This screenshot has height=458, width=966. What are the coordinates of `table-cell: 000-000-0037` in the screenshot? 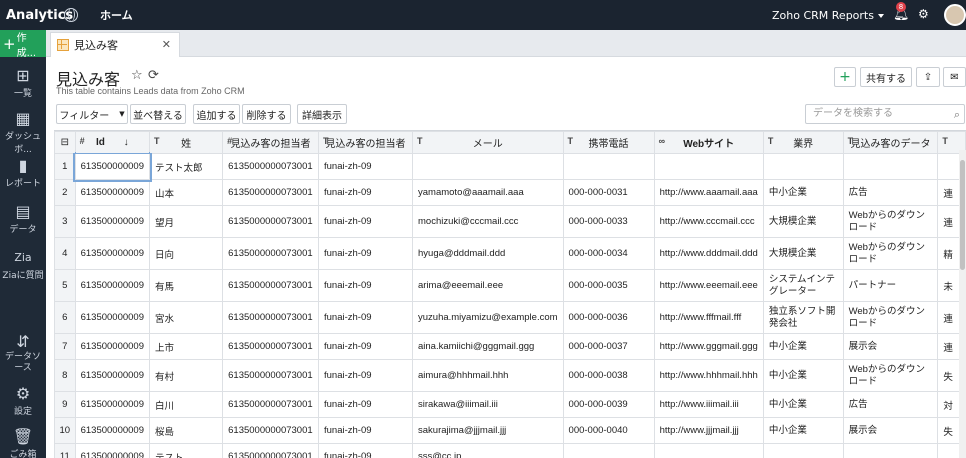 It's located at (608, 346).